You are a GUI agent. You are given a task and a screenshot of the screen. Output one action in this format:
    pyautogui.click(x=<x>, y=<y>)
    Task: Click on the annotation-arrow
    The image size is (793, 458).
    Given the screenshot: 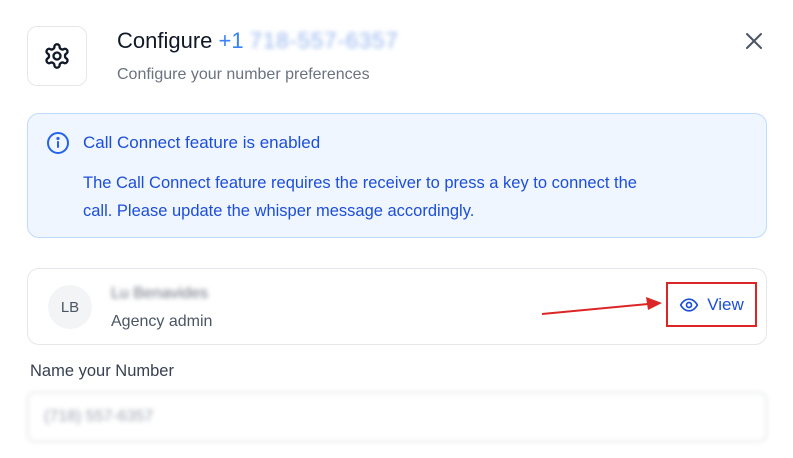 What is the action you would take?
    pyautogui.click(x=601, y=306)
    